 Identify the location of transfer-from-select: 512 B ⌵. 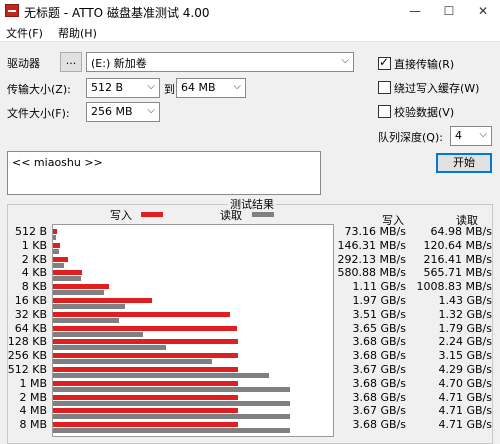
(123, 88).